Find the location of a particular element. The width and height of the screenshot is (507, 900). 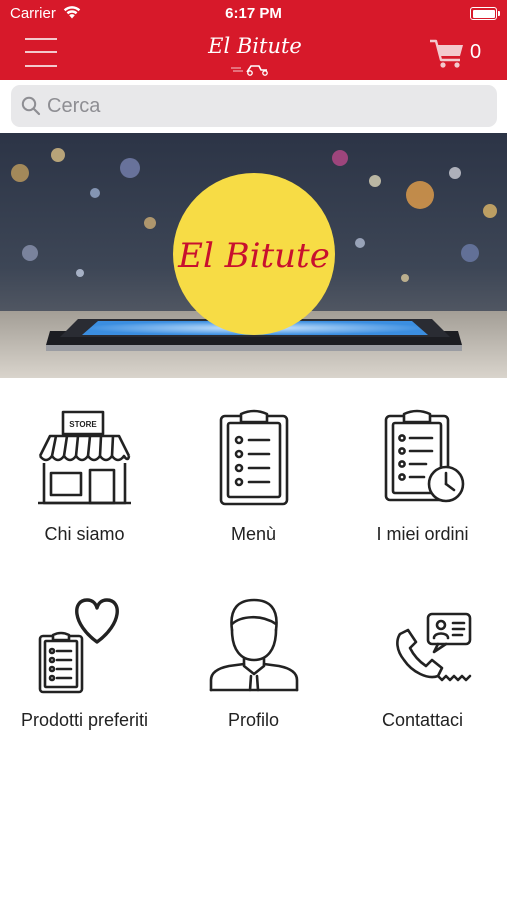

tile-label: Chi siamo is located at coordinates (84, 534).